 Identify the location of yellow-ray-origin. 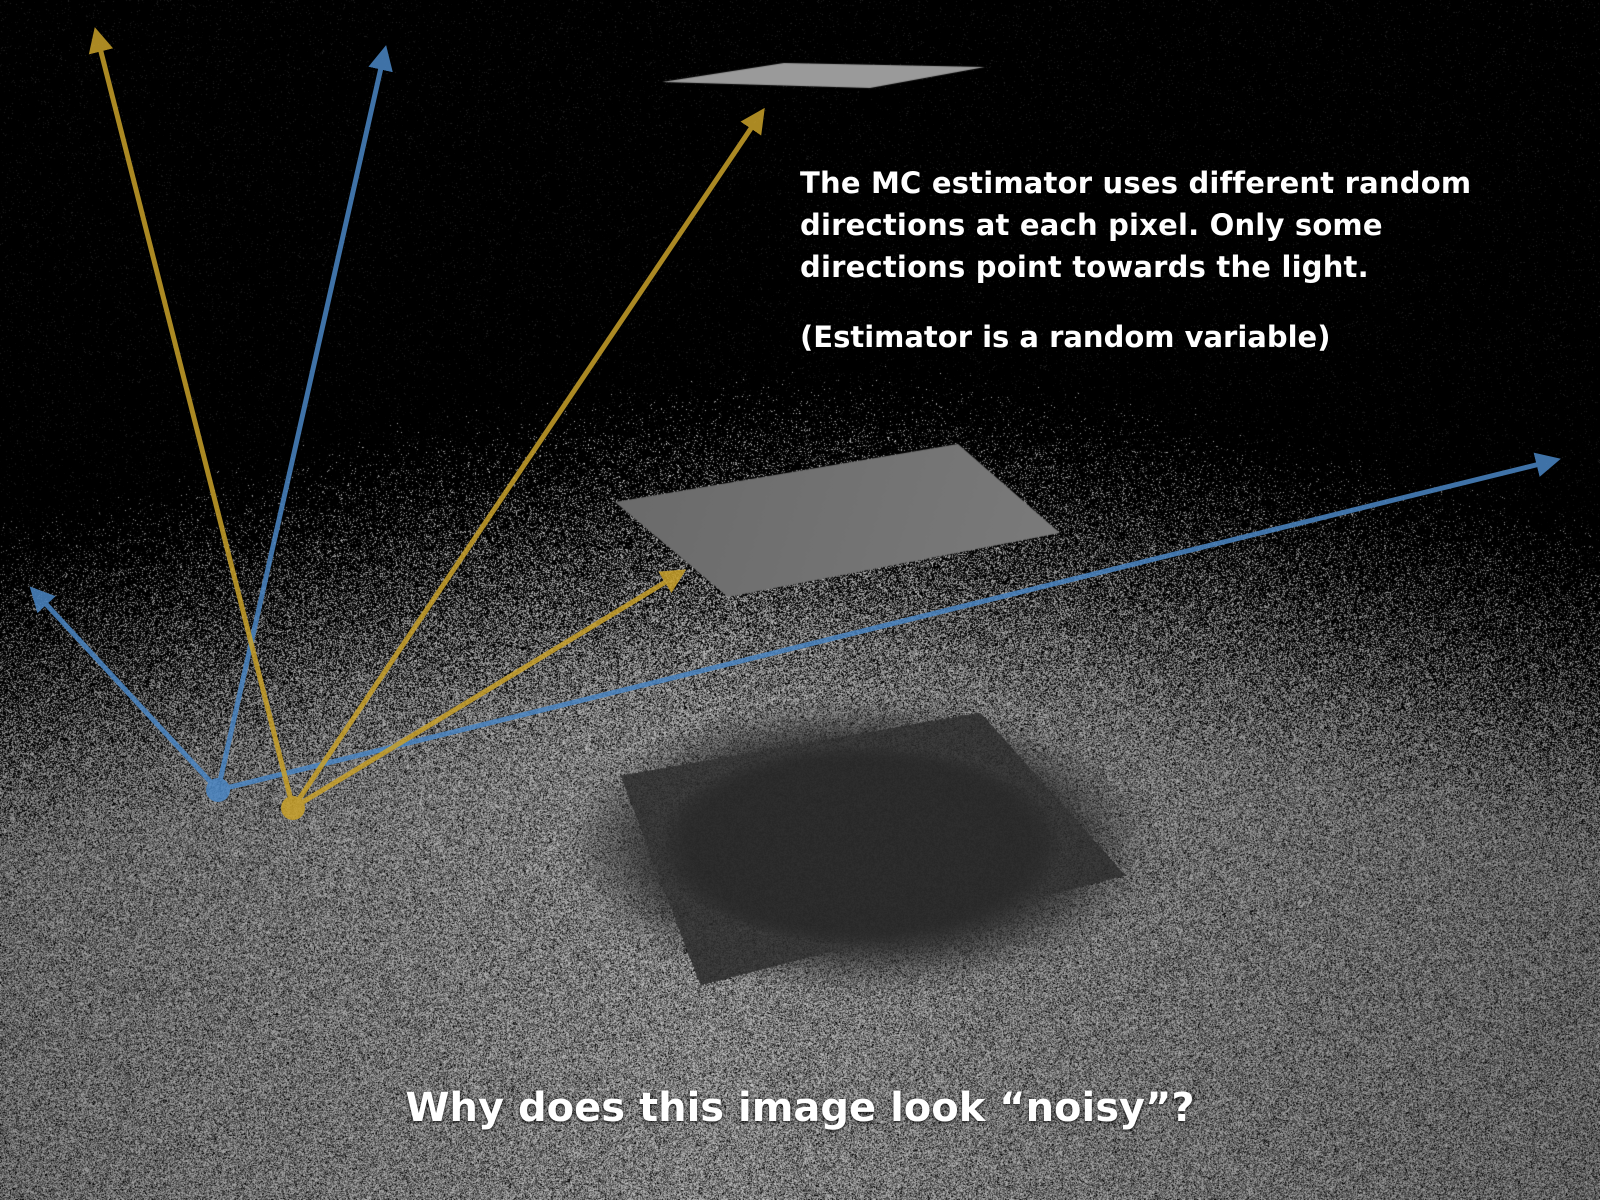
(293, 808).